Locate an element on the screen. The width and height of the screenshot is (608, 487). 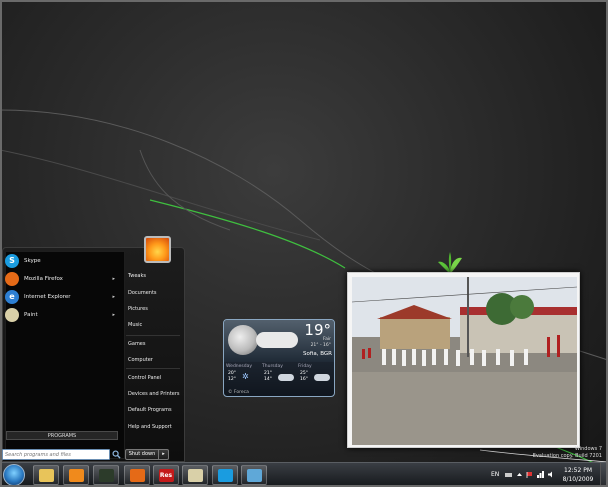
start-menu-link: Help and Support is located at coordinates (153, 427).